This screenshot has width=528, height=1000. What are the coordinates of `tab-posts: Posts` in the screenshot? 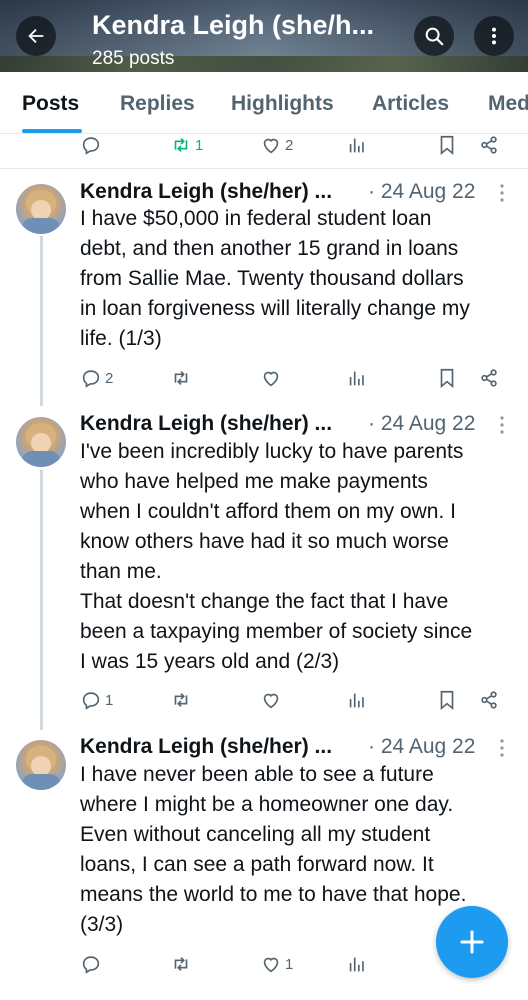 It's located at (50, 104).